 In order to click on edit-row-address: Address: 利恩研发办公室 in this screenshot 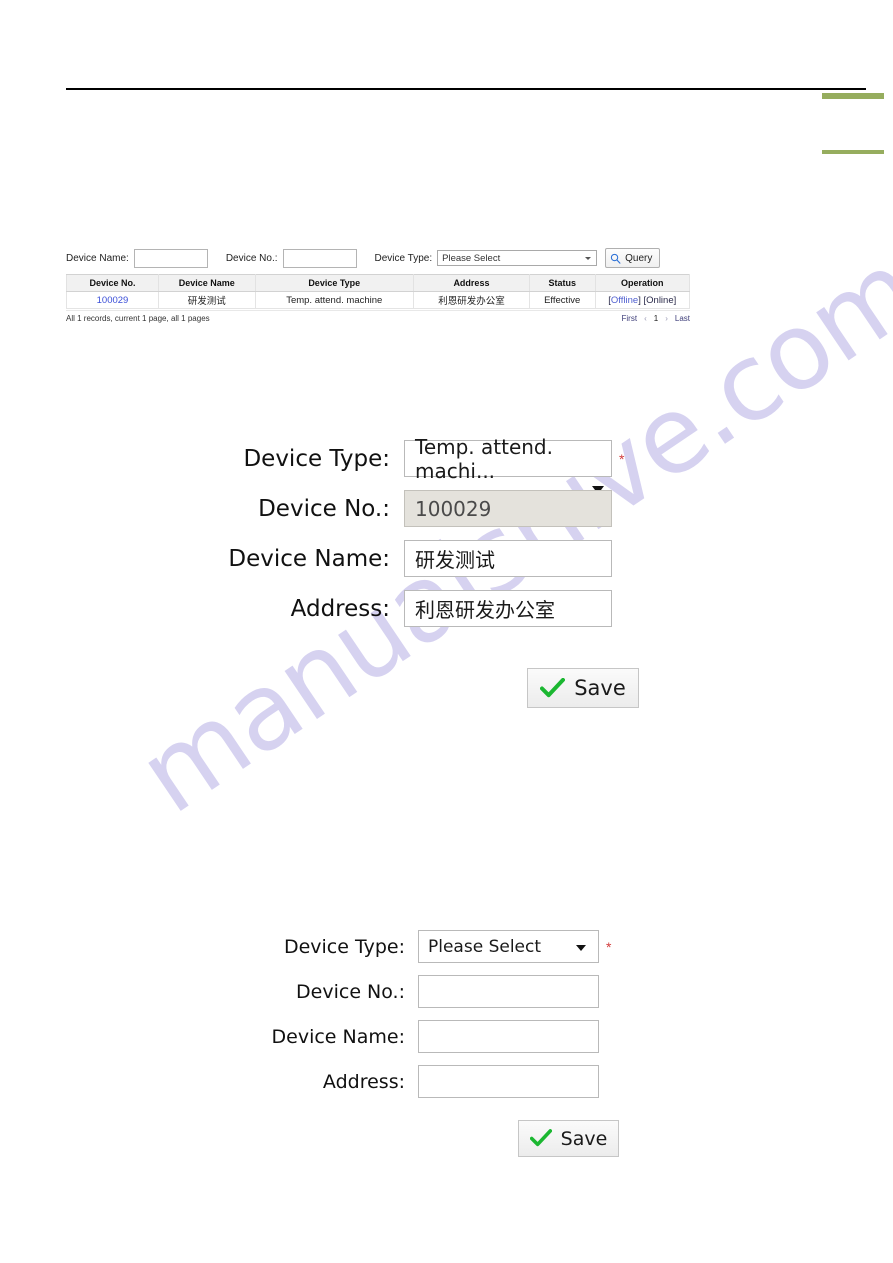, I will do `click(446, 608)`.